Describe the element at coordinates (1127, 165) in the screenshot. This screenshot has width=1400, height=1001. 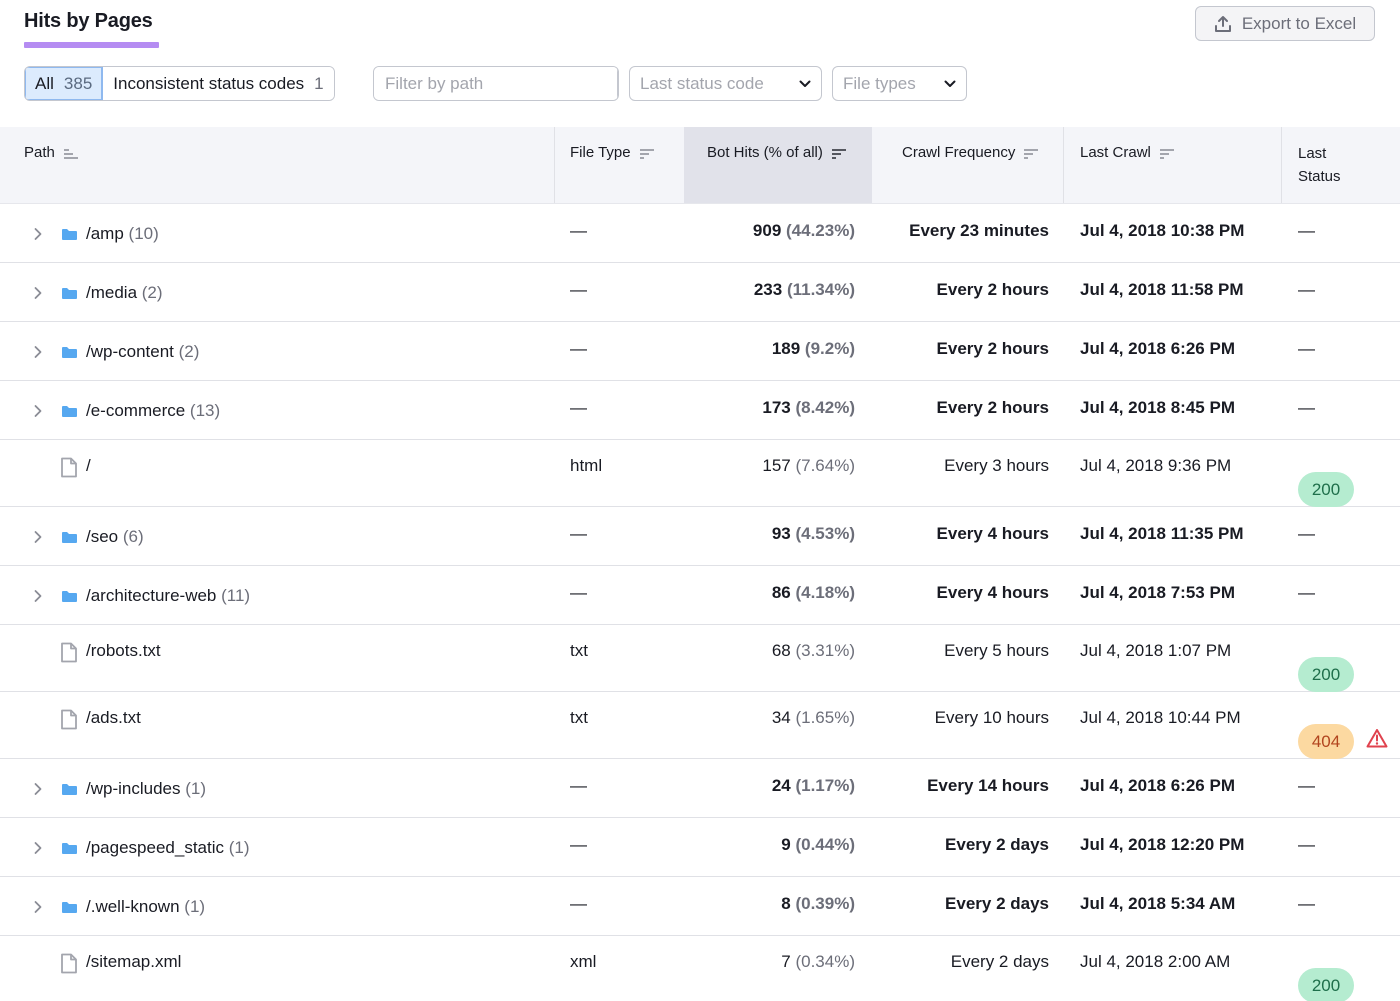
I see `column-header-last-crawl: Last Crawl` at that location.